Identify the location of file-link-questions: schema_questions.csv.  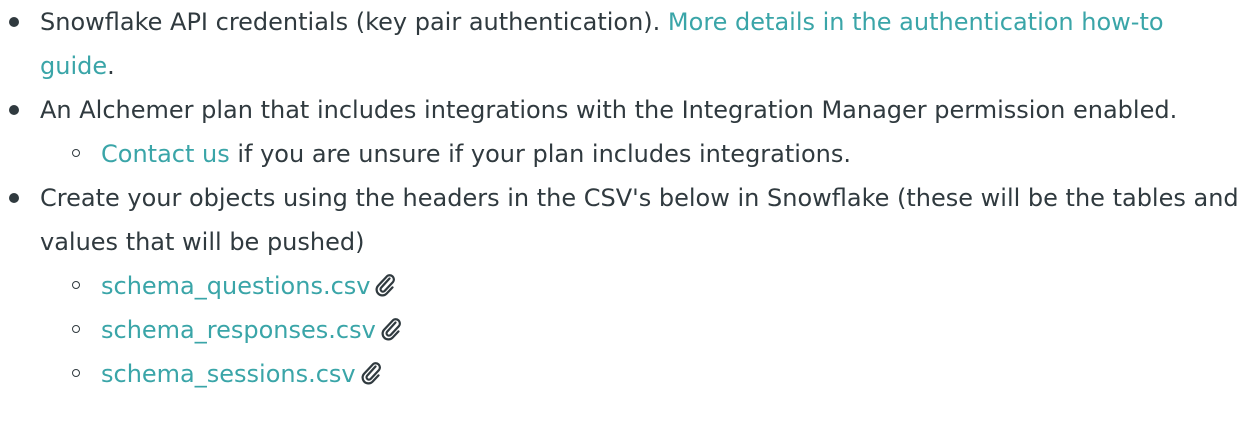
(235, 286).